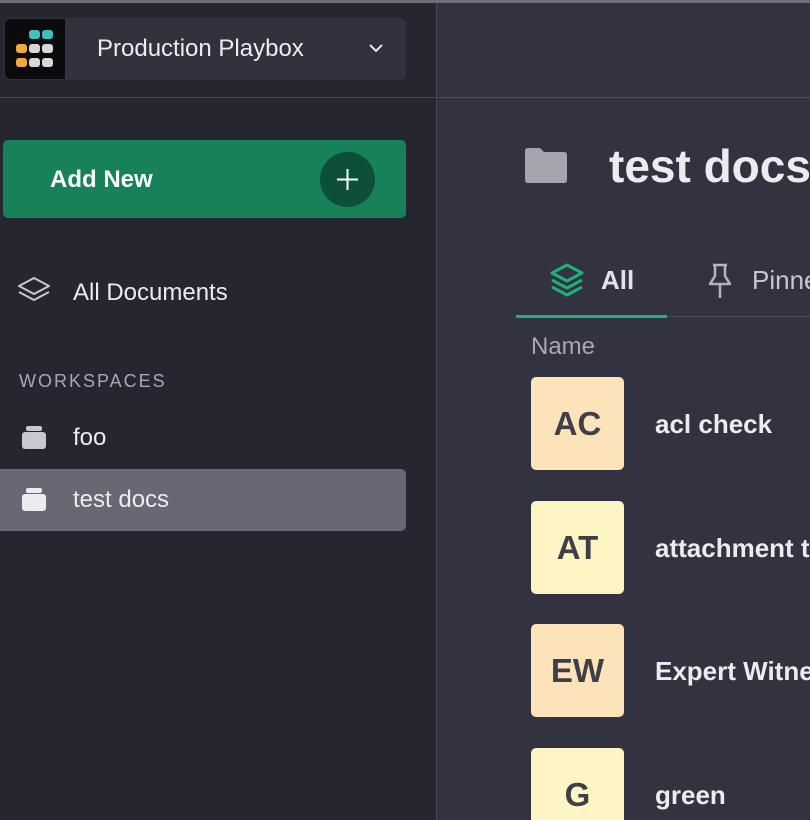  What do you see at coordinates (93, 381) in the screenshot?
I see `workspaces-heading: WORKSPACES` at bounding box center [93, 381].